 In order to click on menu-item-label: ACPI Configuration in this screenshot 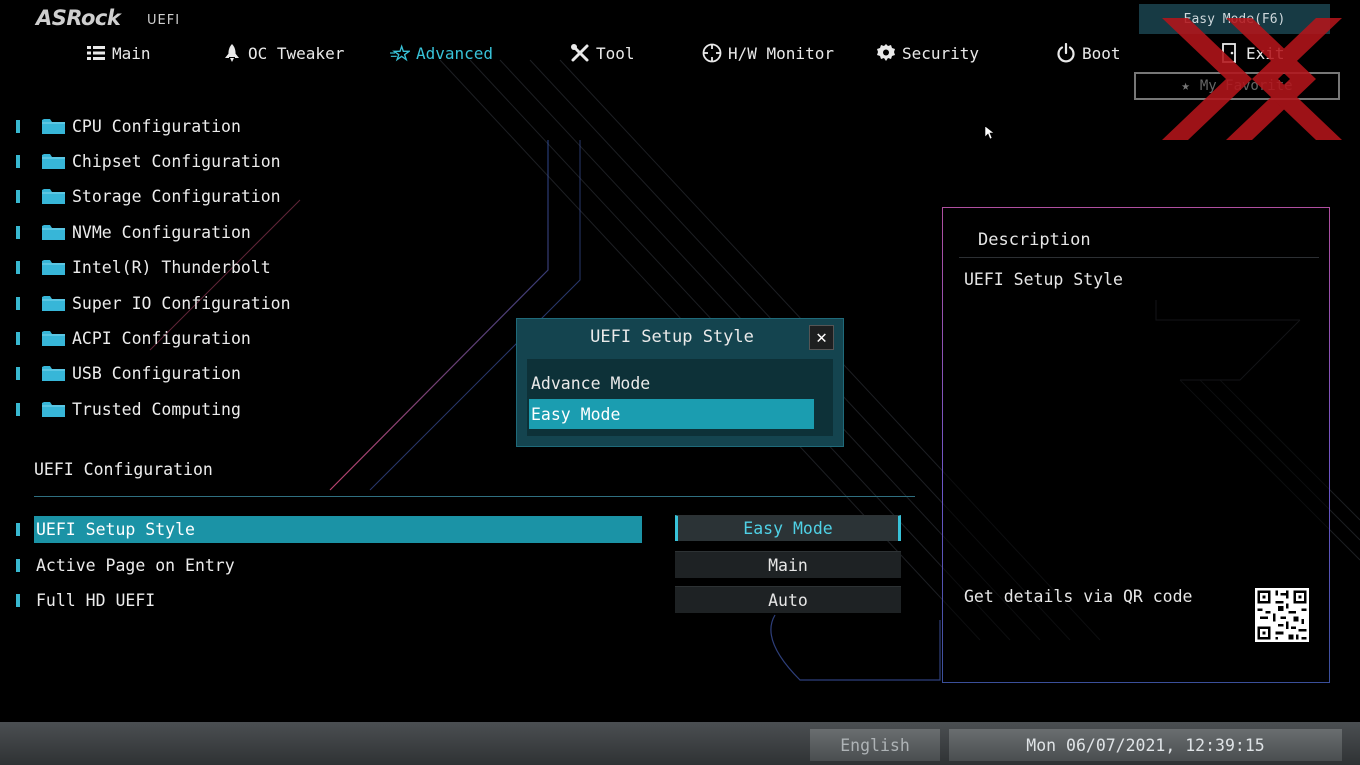, I will do `click(161, 338)`.